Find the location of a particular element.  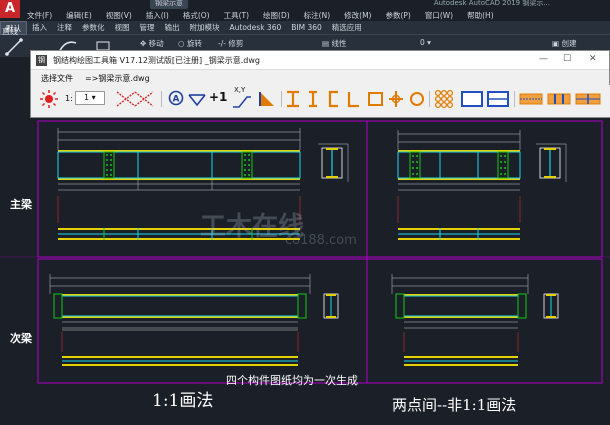

ribbon-tab: Autodesk 360 is located at coordinates (256, 28).